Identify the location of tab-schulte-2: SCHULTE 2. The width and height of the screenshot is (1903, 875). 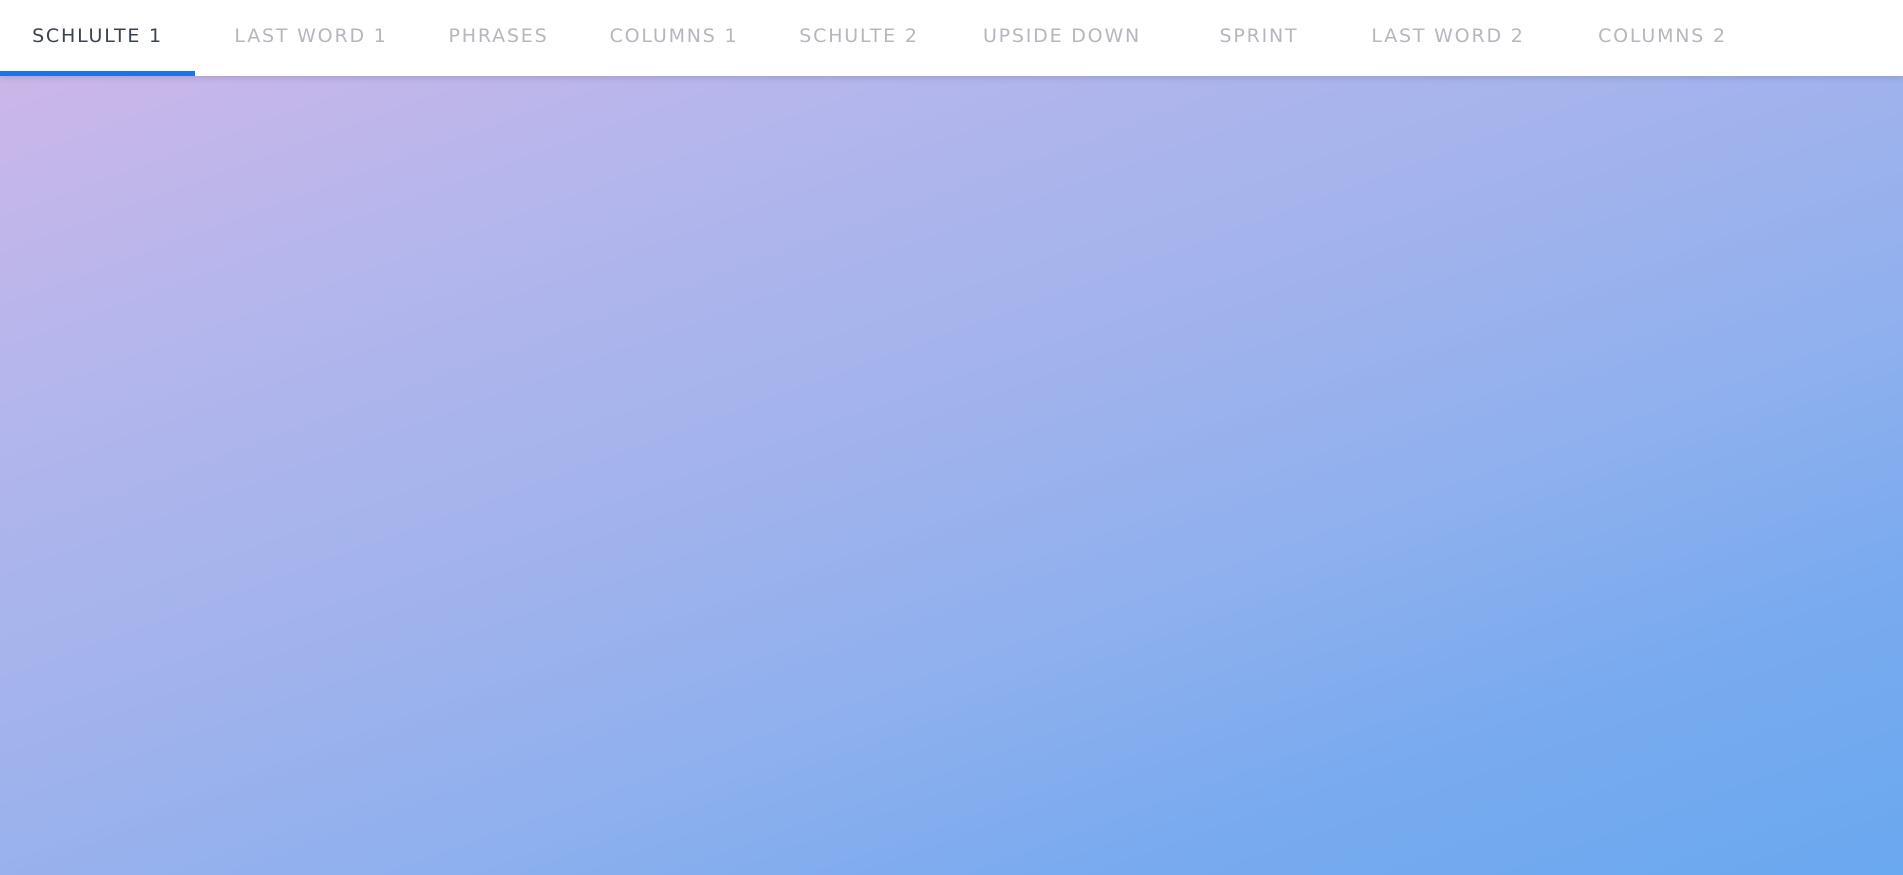
(859, 38).